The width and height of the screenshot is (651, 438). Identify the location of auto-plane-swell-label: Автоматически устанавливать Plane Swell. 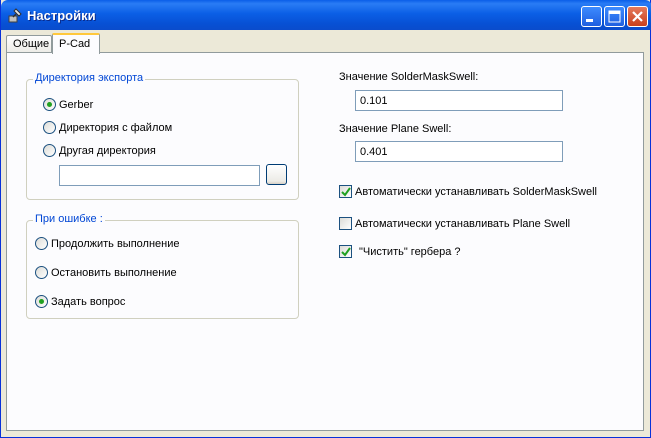
(463, 224).